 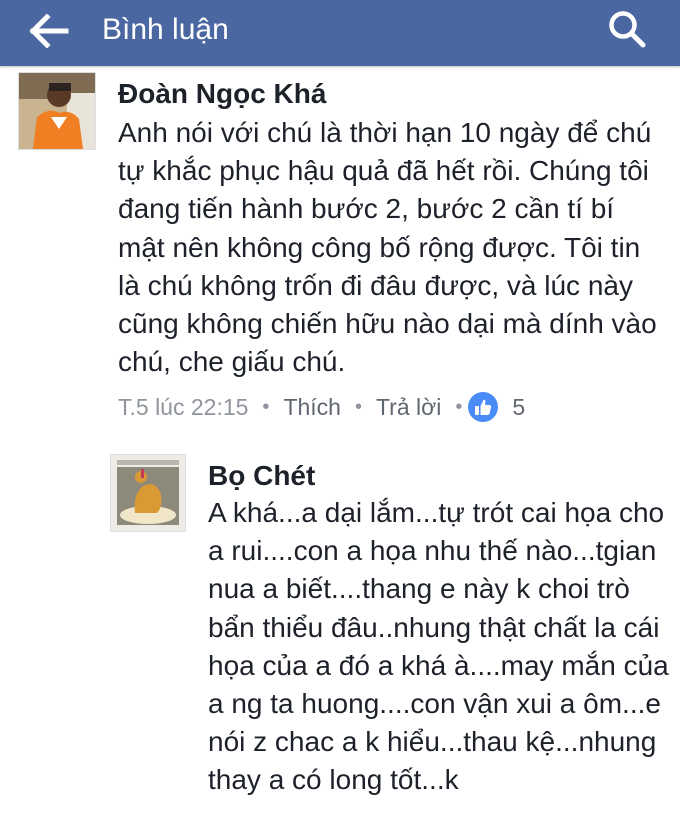 What do you see at coordinates (483, 407) in the screenshot?
I see `like-thumb-icon` at bounding box center [483, 407].